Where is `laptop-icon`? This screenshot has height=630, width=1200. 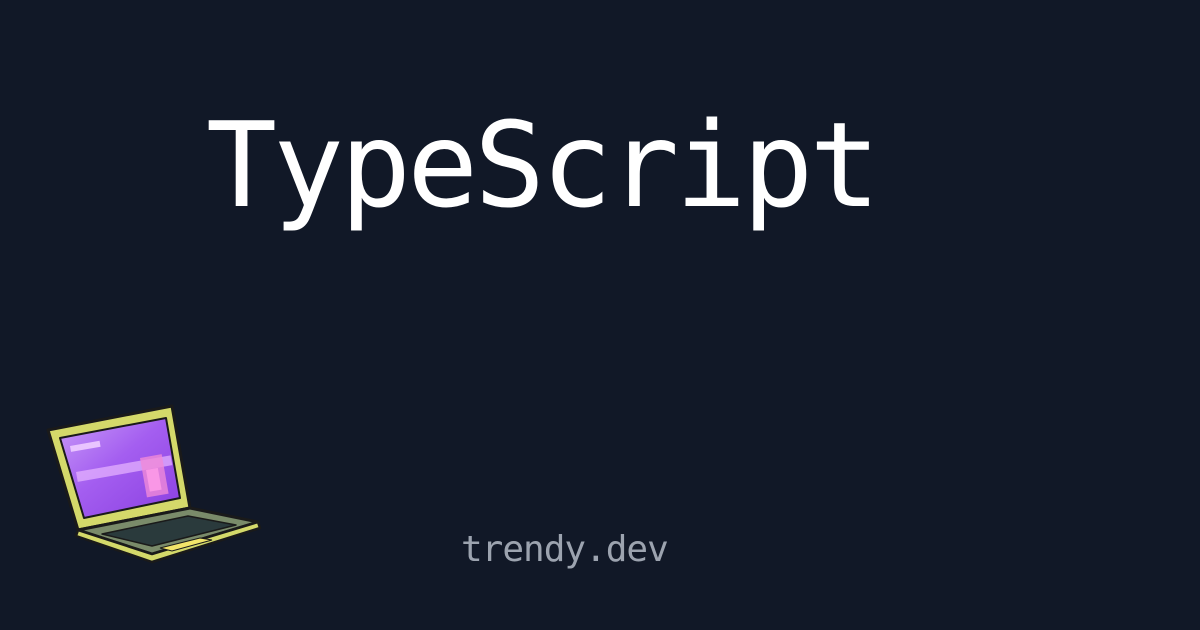
laptop-icon is located at coordinates (155, 484).